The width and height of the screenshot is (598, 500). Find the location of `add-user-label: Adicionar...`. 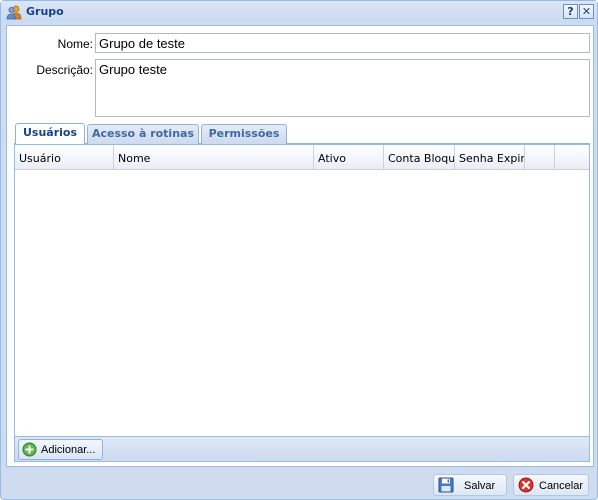

add-user-label: Adicionar... is located at coordinates (68, 450).